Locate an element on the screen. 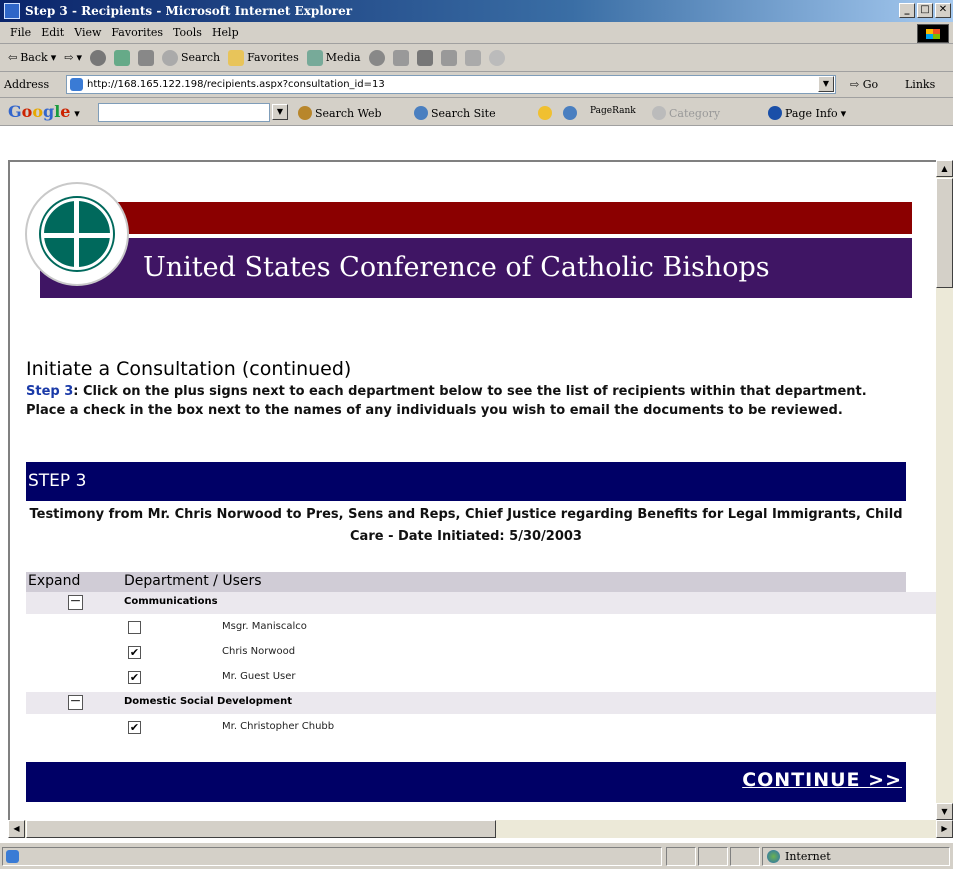 Image resolution: width=953 pixels, height=869 pixels. menu-favorites: Favorites is located at coordinates (137, 32).